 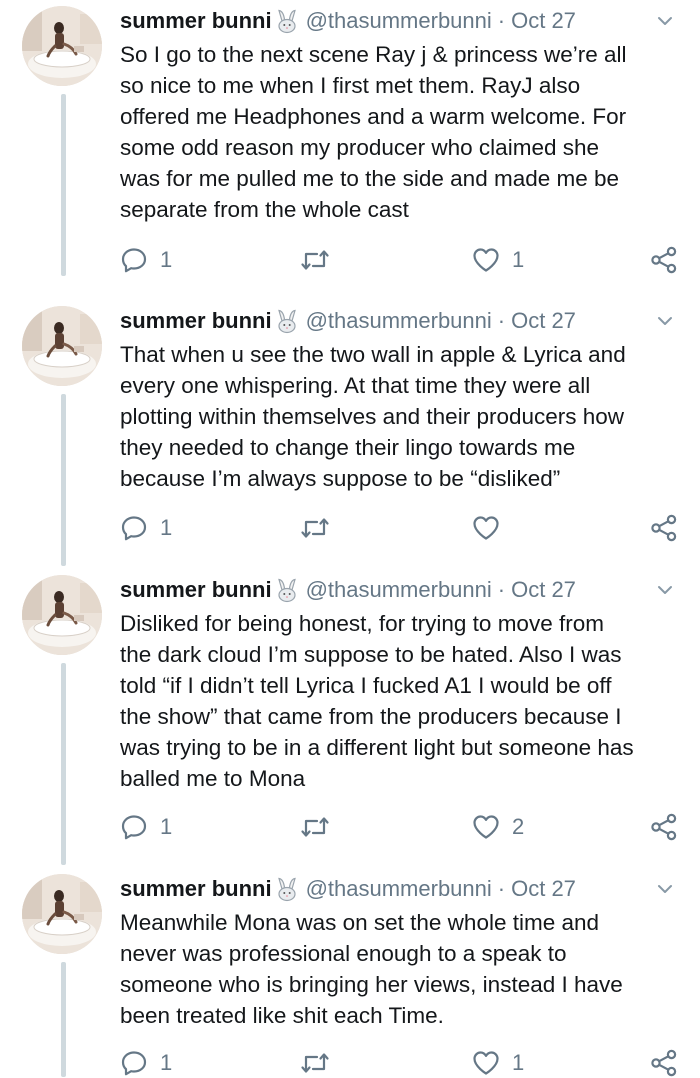 What do you see at coordinates (518, 826) in the screenshot?
I see `like-count: 2` at bounding box center [518, 826].